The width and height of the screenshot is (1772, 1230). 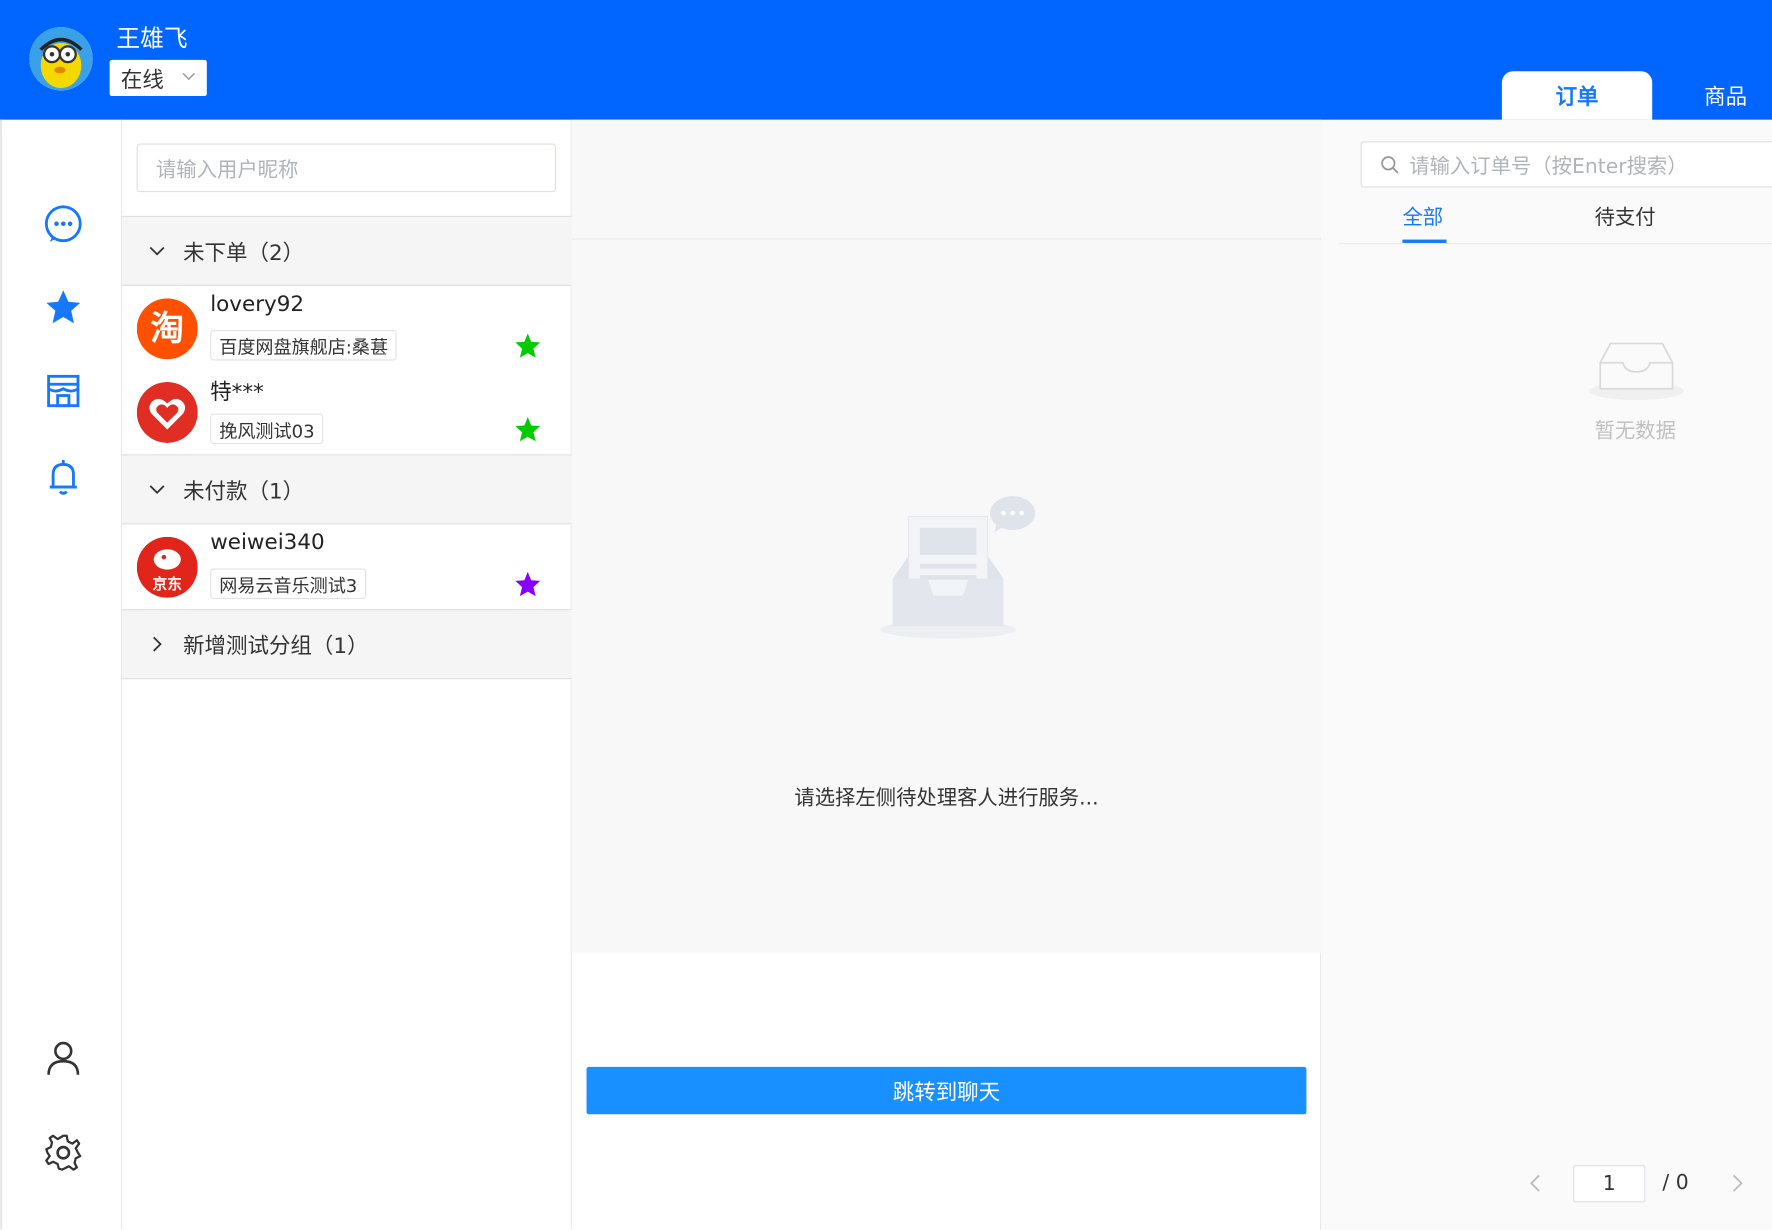 I want to click on shop-tag: 百度网盘旗舰店:桑葚, so click(x=304, y=345).